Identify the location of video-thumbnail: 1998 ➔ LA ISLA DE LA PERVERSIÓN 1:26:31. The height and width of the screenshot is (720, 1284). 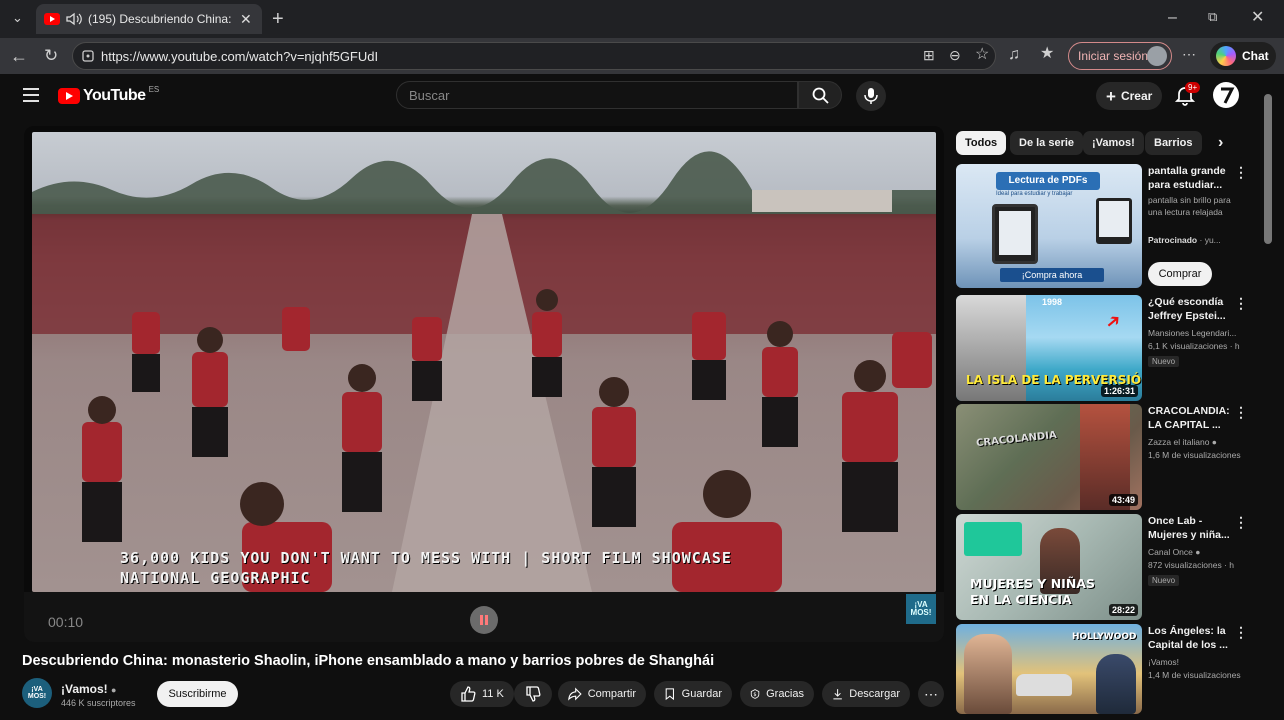
(1049, 348).